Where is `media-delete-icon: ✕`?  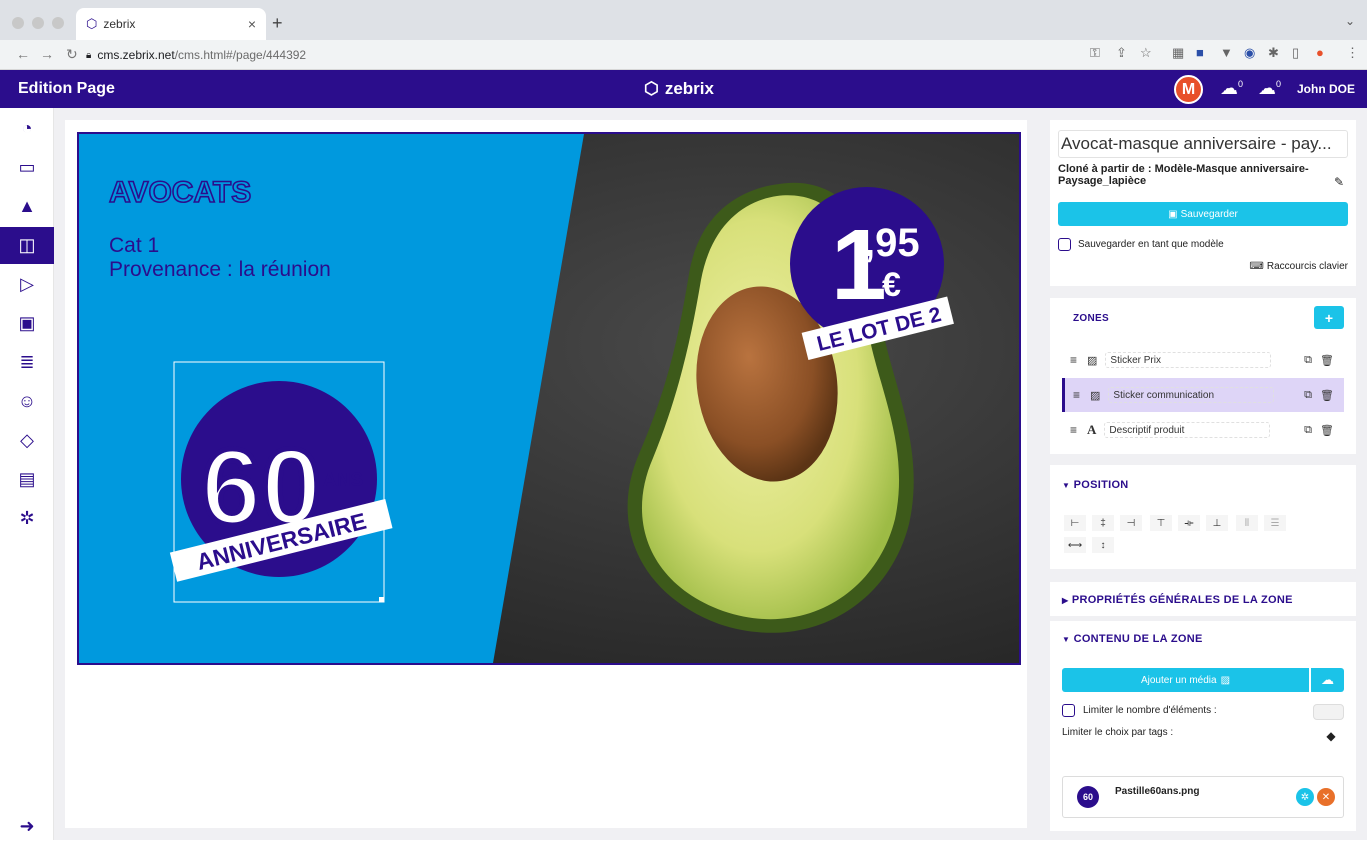
media-delete-icon: ✕ is located at coordinates (1326, 797).